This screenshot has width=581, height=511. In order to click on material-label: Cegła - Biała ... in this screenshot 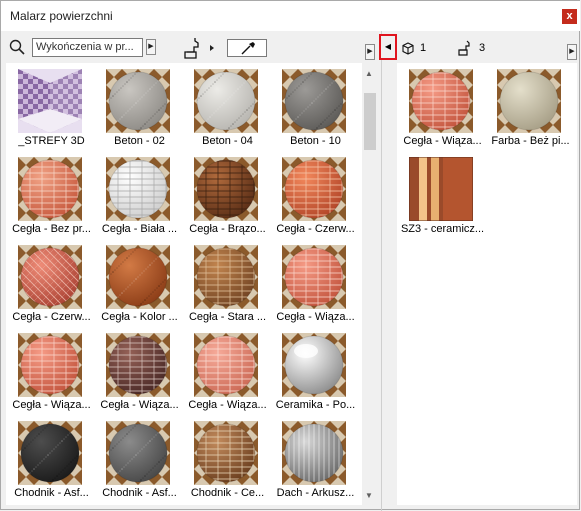, I will do `click(139, 229)`.